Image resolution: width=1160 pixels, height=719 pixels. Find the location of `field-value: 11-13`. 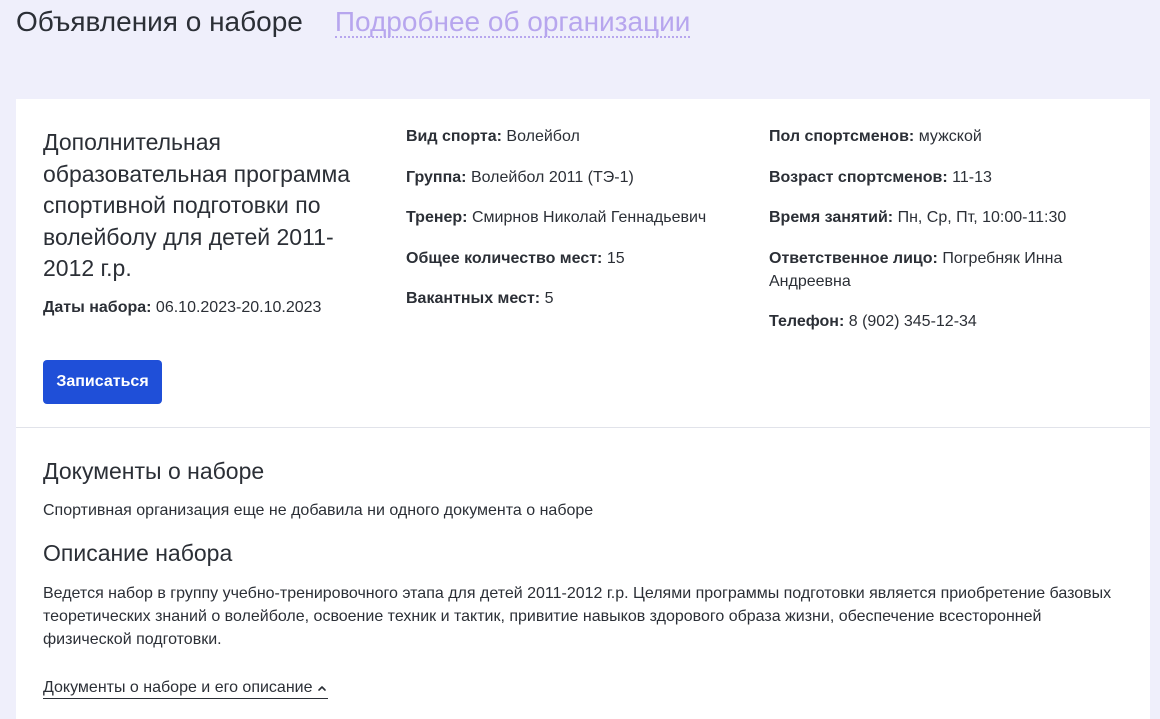

field-value: 11-13 is located at coordinates (972, 177).